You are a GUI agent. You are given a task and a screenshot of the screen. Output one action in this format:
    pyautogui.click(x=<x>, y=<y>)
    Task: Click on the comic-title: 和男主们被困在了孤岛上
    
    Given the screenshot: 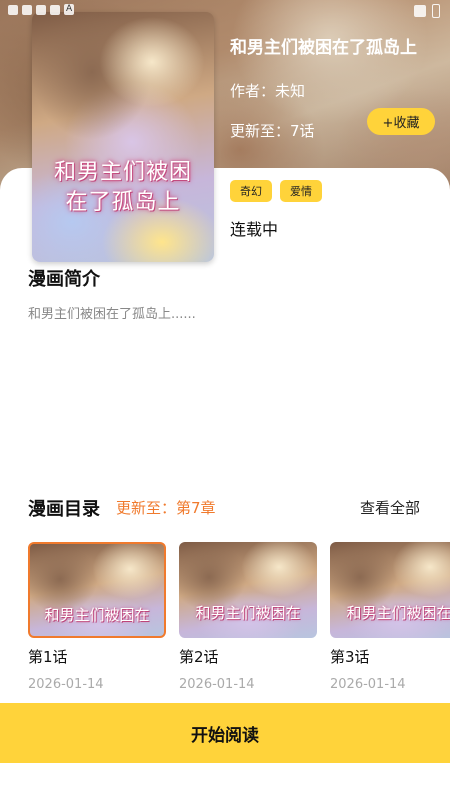 What is the action you would take?
    pyautogui.click(x=323, y=48)
    